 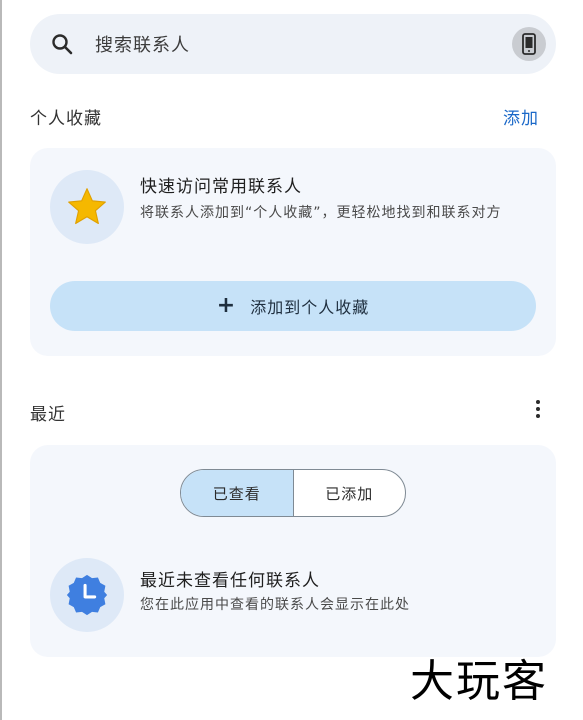 I want to click on star-icon, so click(x=87, y=206).